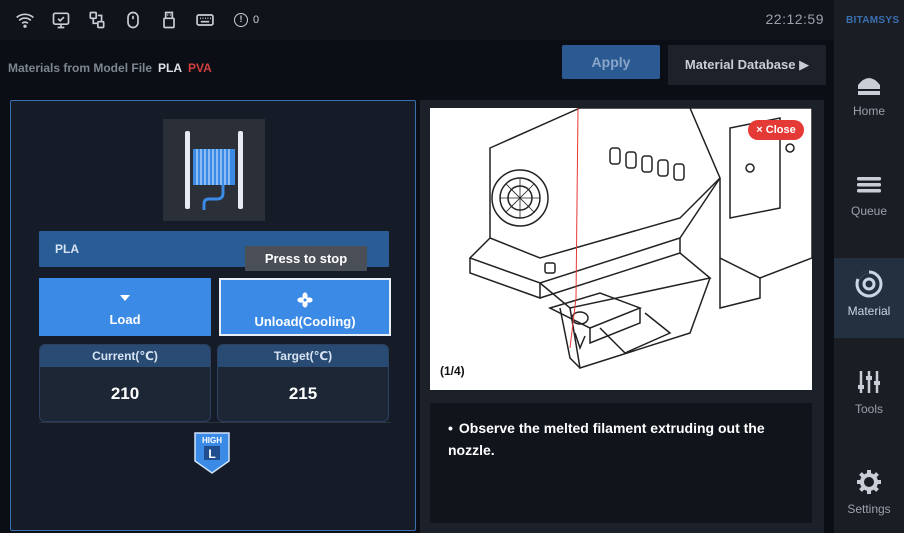  I want to click on material-database-button: Material Database ▶, so click(747, 65).